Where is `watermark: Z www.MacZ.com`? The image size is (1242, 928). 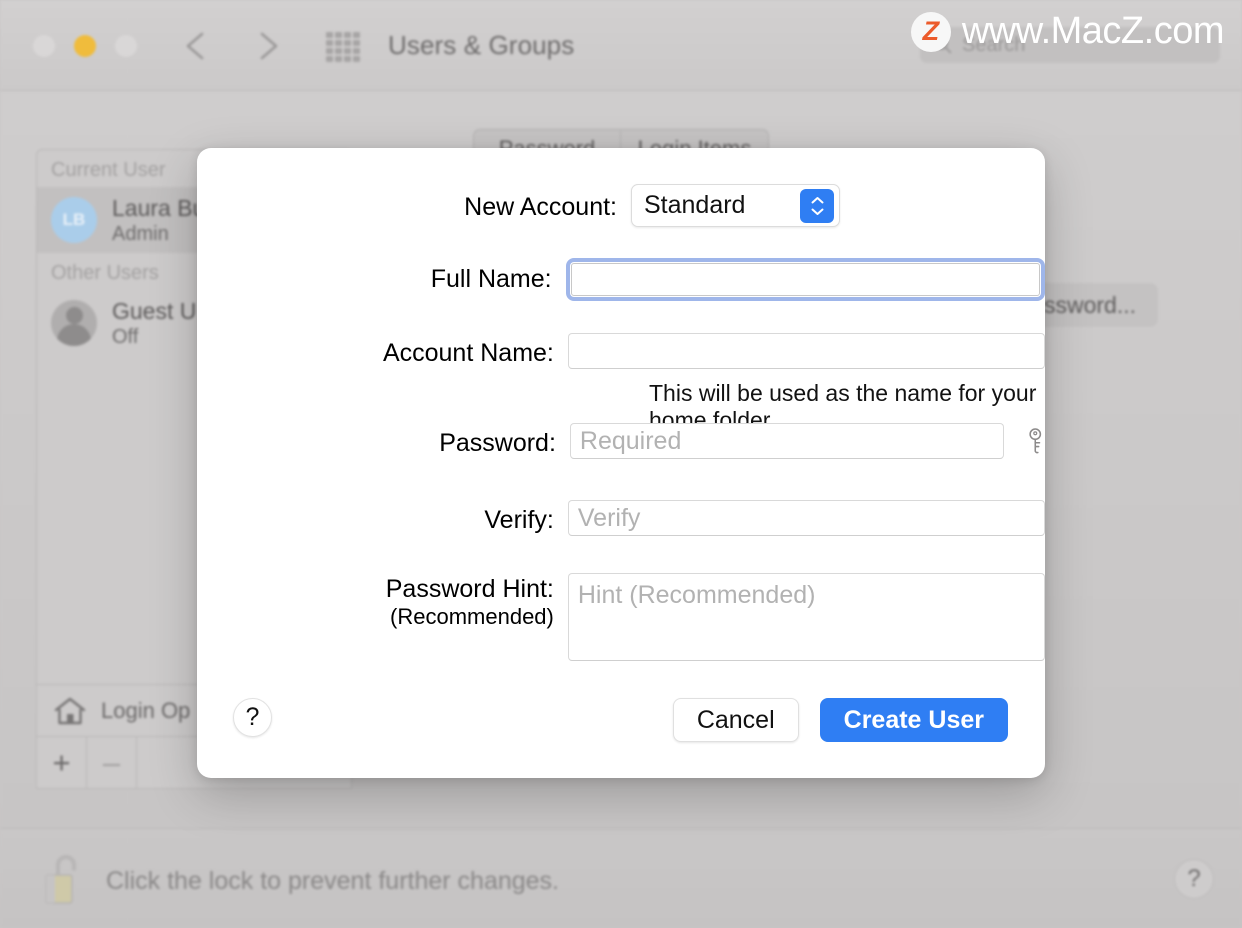 watermark: Z www.MacZ.com is located at coordinates (1067, 31).